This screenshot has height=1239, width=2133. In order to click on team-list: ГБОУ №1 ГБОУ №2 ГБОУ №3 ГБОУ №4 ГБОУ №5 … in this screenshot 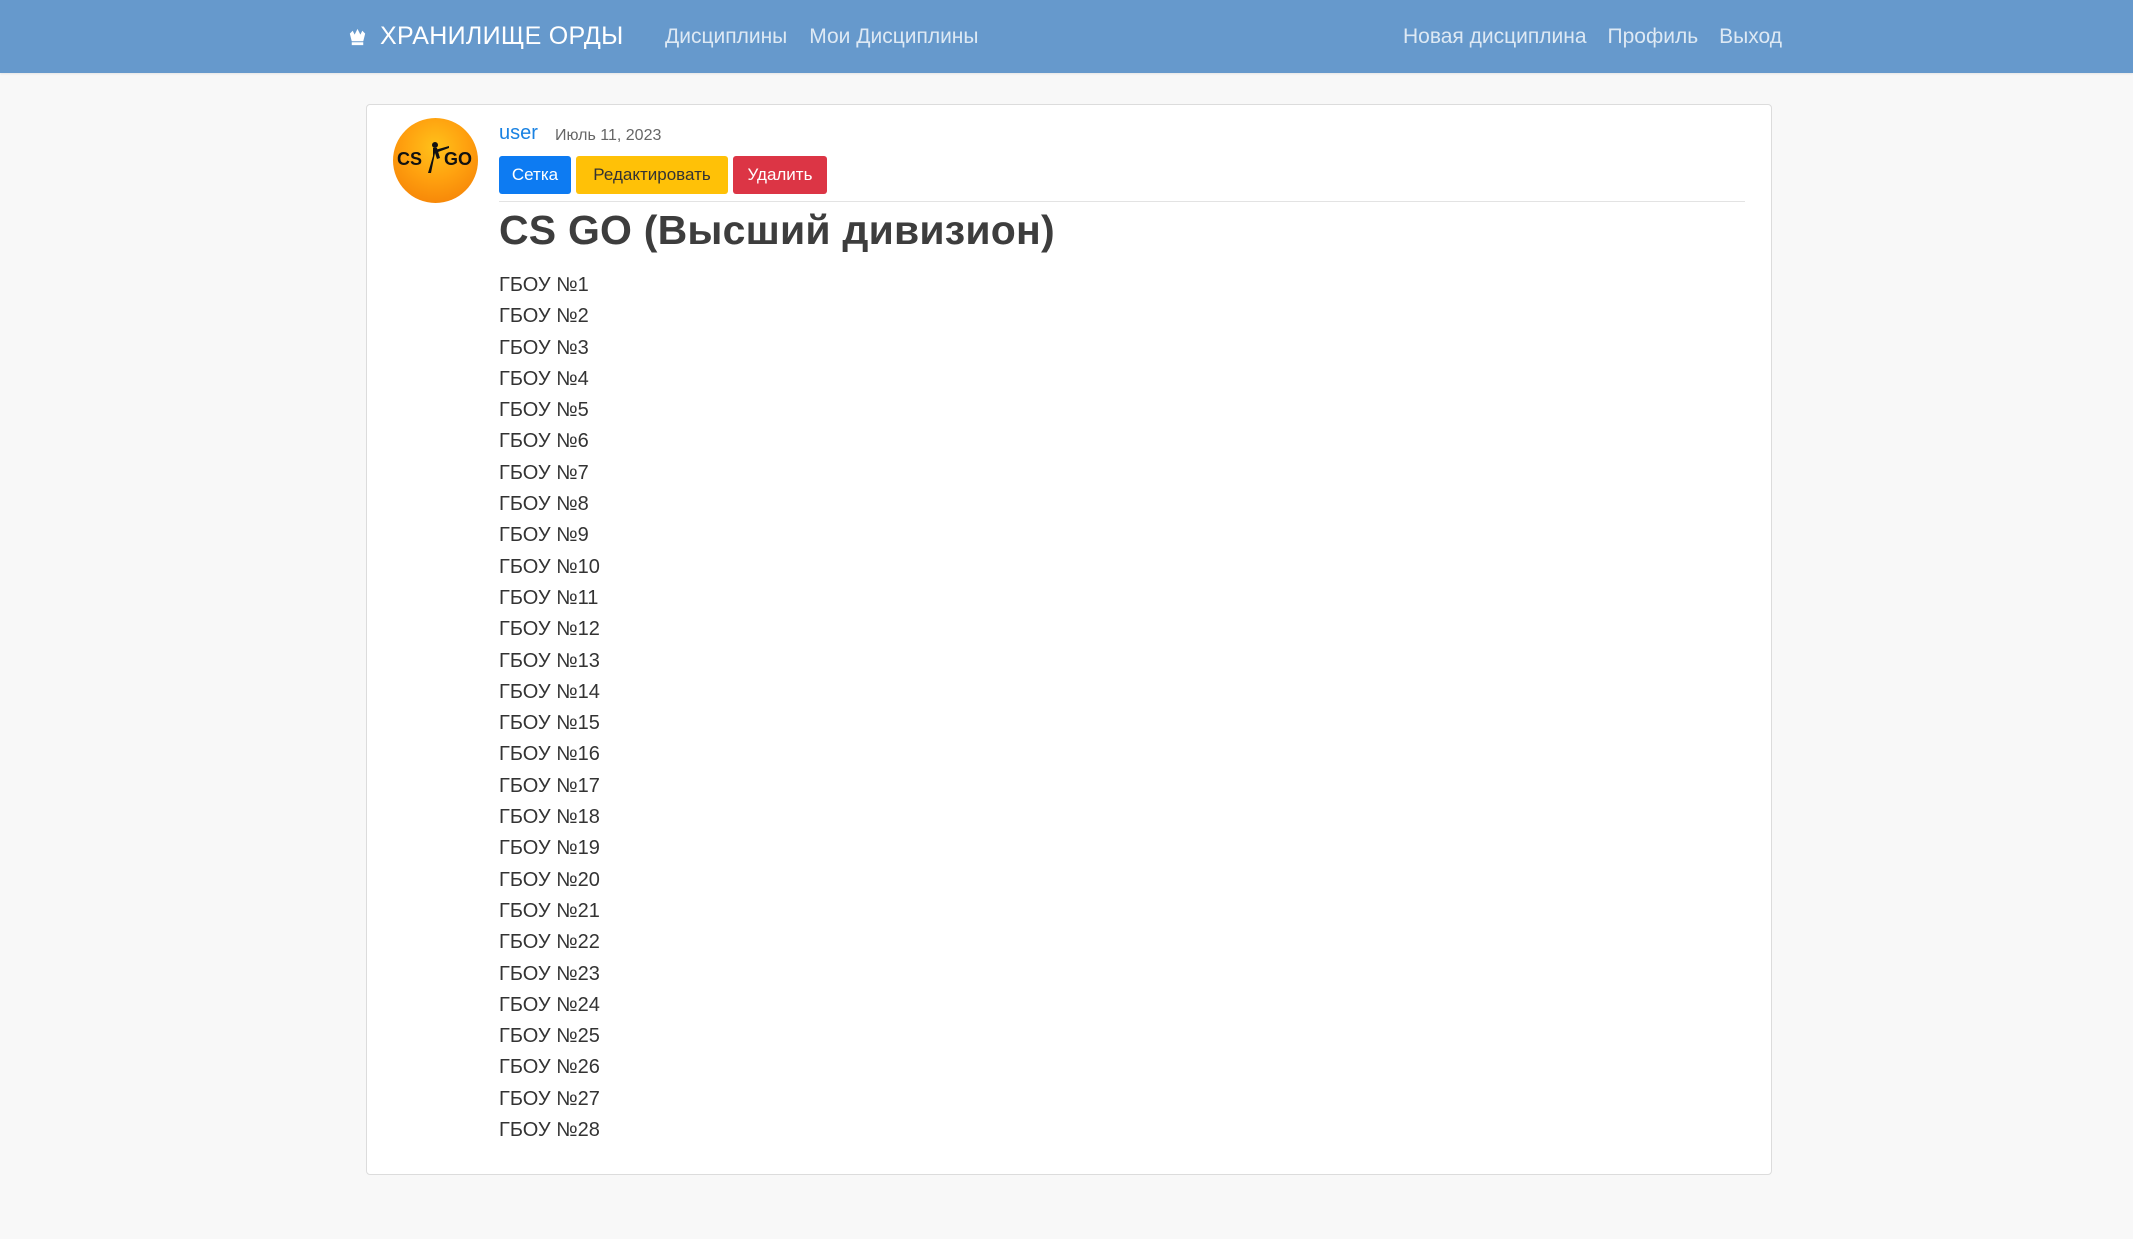, I will do `click(549, 708)`.